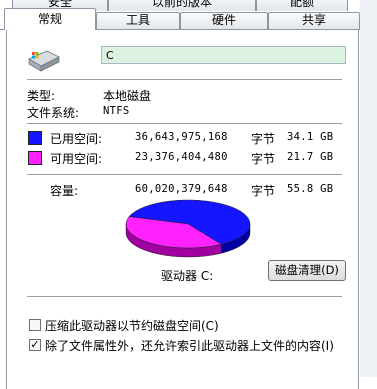  What do you see at coordinates (314, 20) in the screenshot?
I see `tab-sharing: 共享` at bounding box center [314, 20].